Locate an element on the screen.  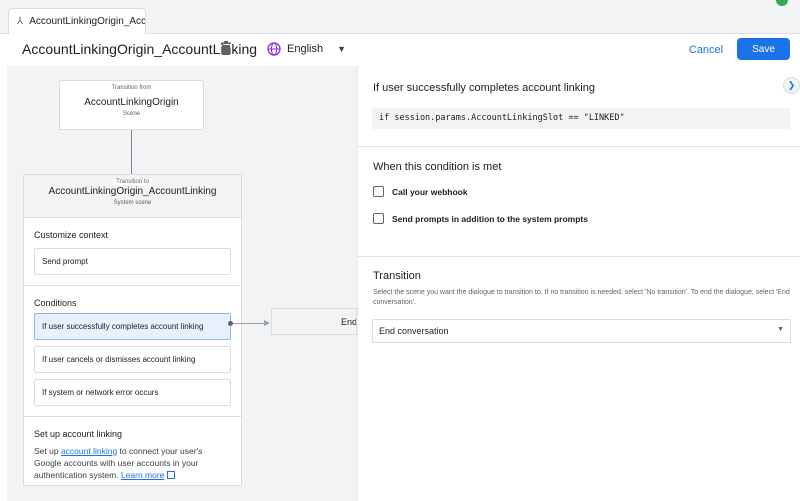
account-linking-link: account linking is located at coordinates (89, 451).